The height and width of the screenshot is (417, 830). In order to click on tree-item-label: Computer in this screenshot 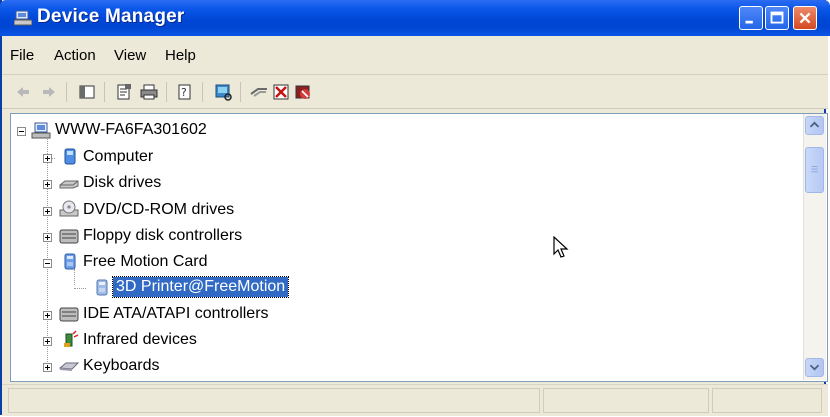, I will do `click(118, 156)`.